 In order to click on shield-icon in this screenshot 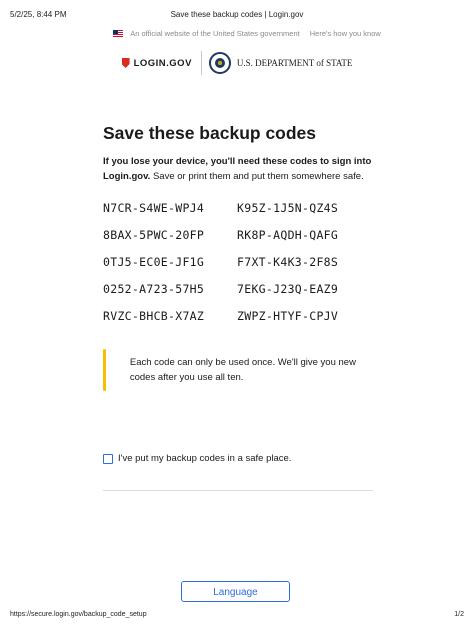, I will do `click(125, 63)`.